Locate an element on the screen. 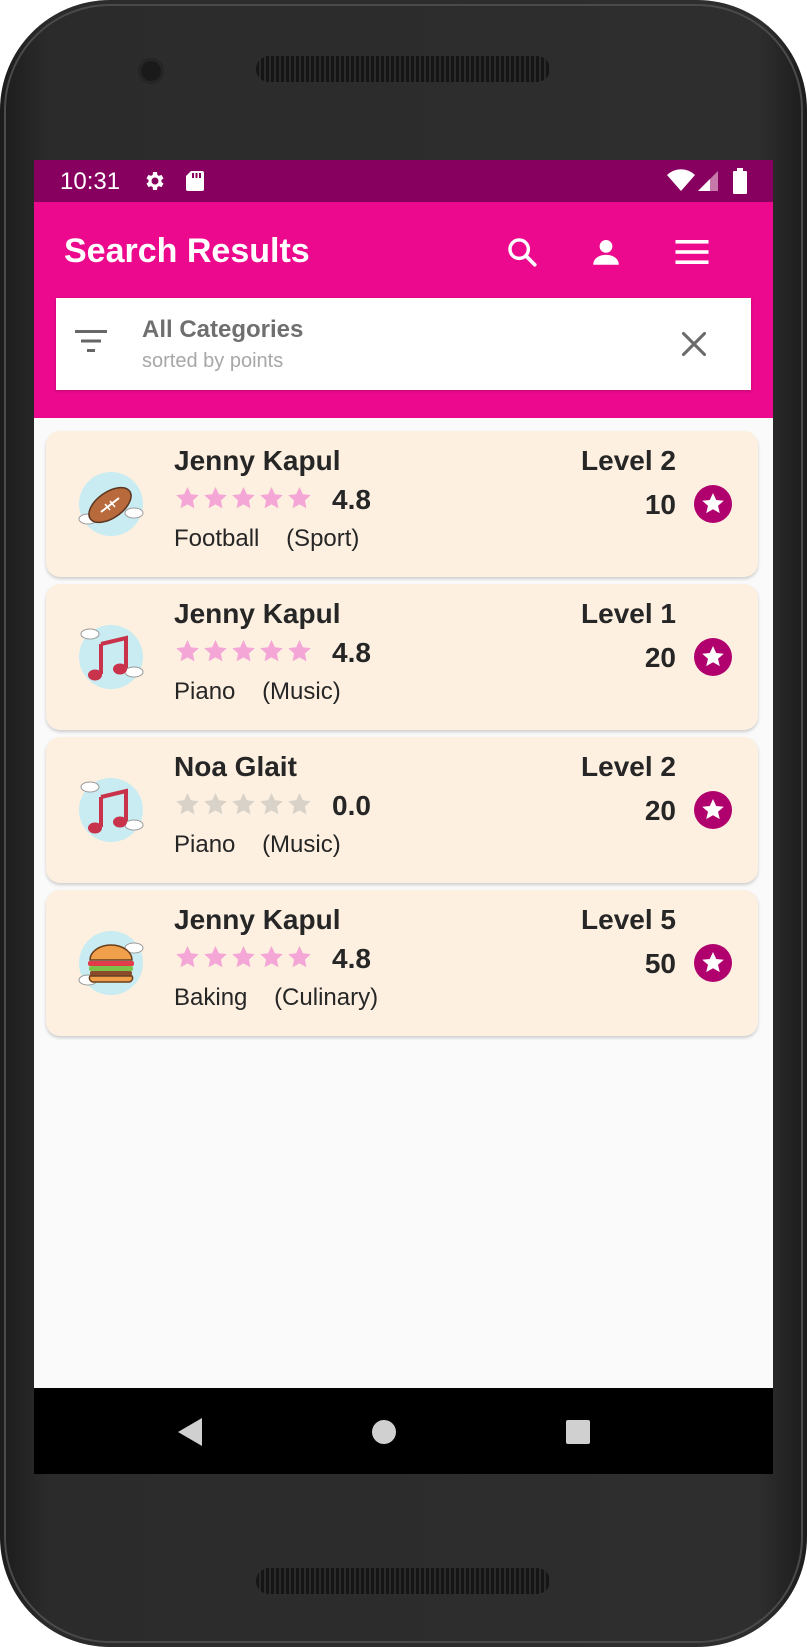 The width and height of the screenshot is (807, 1647). earpiece-speaker is located at coordinates (403, 69).